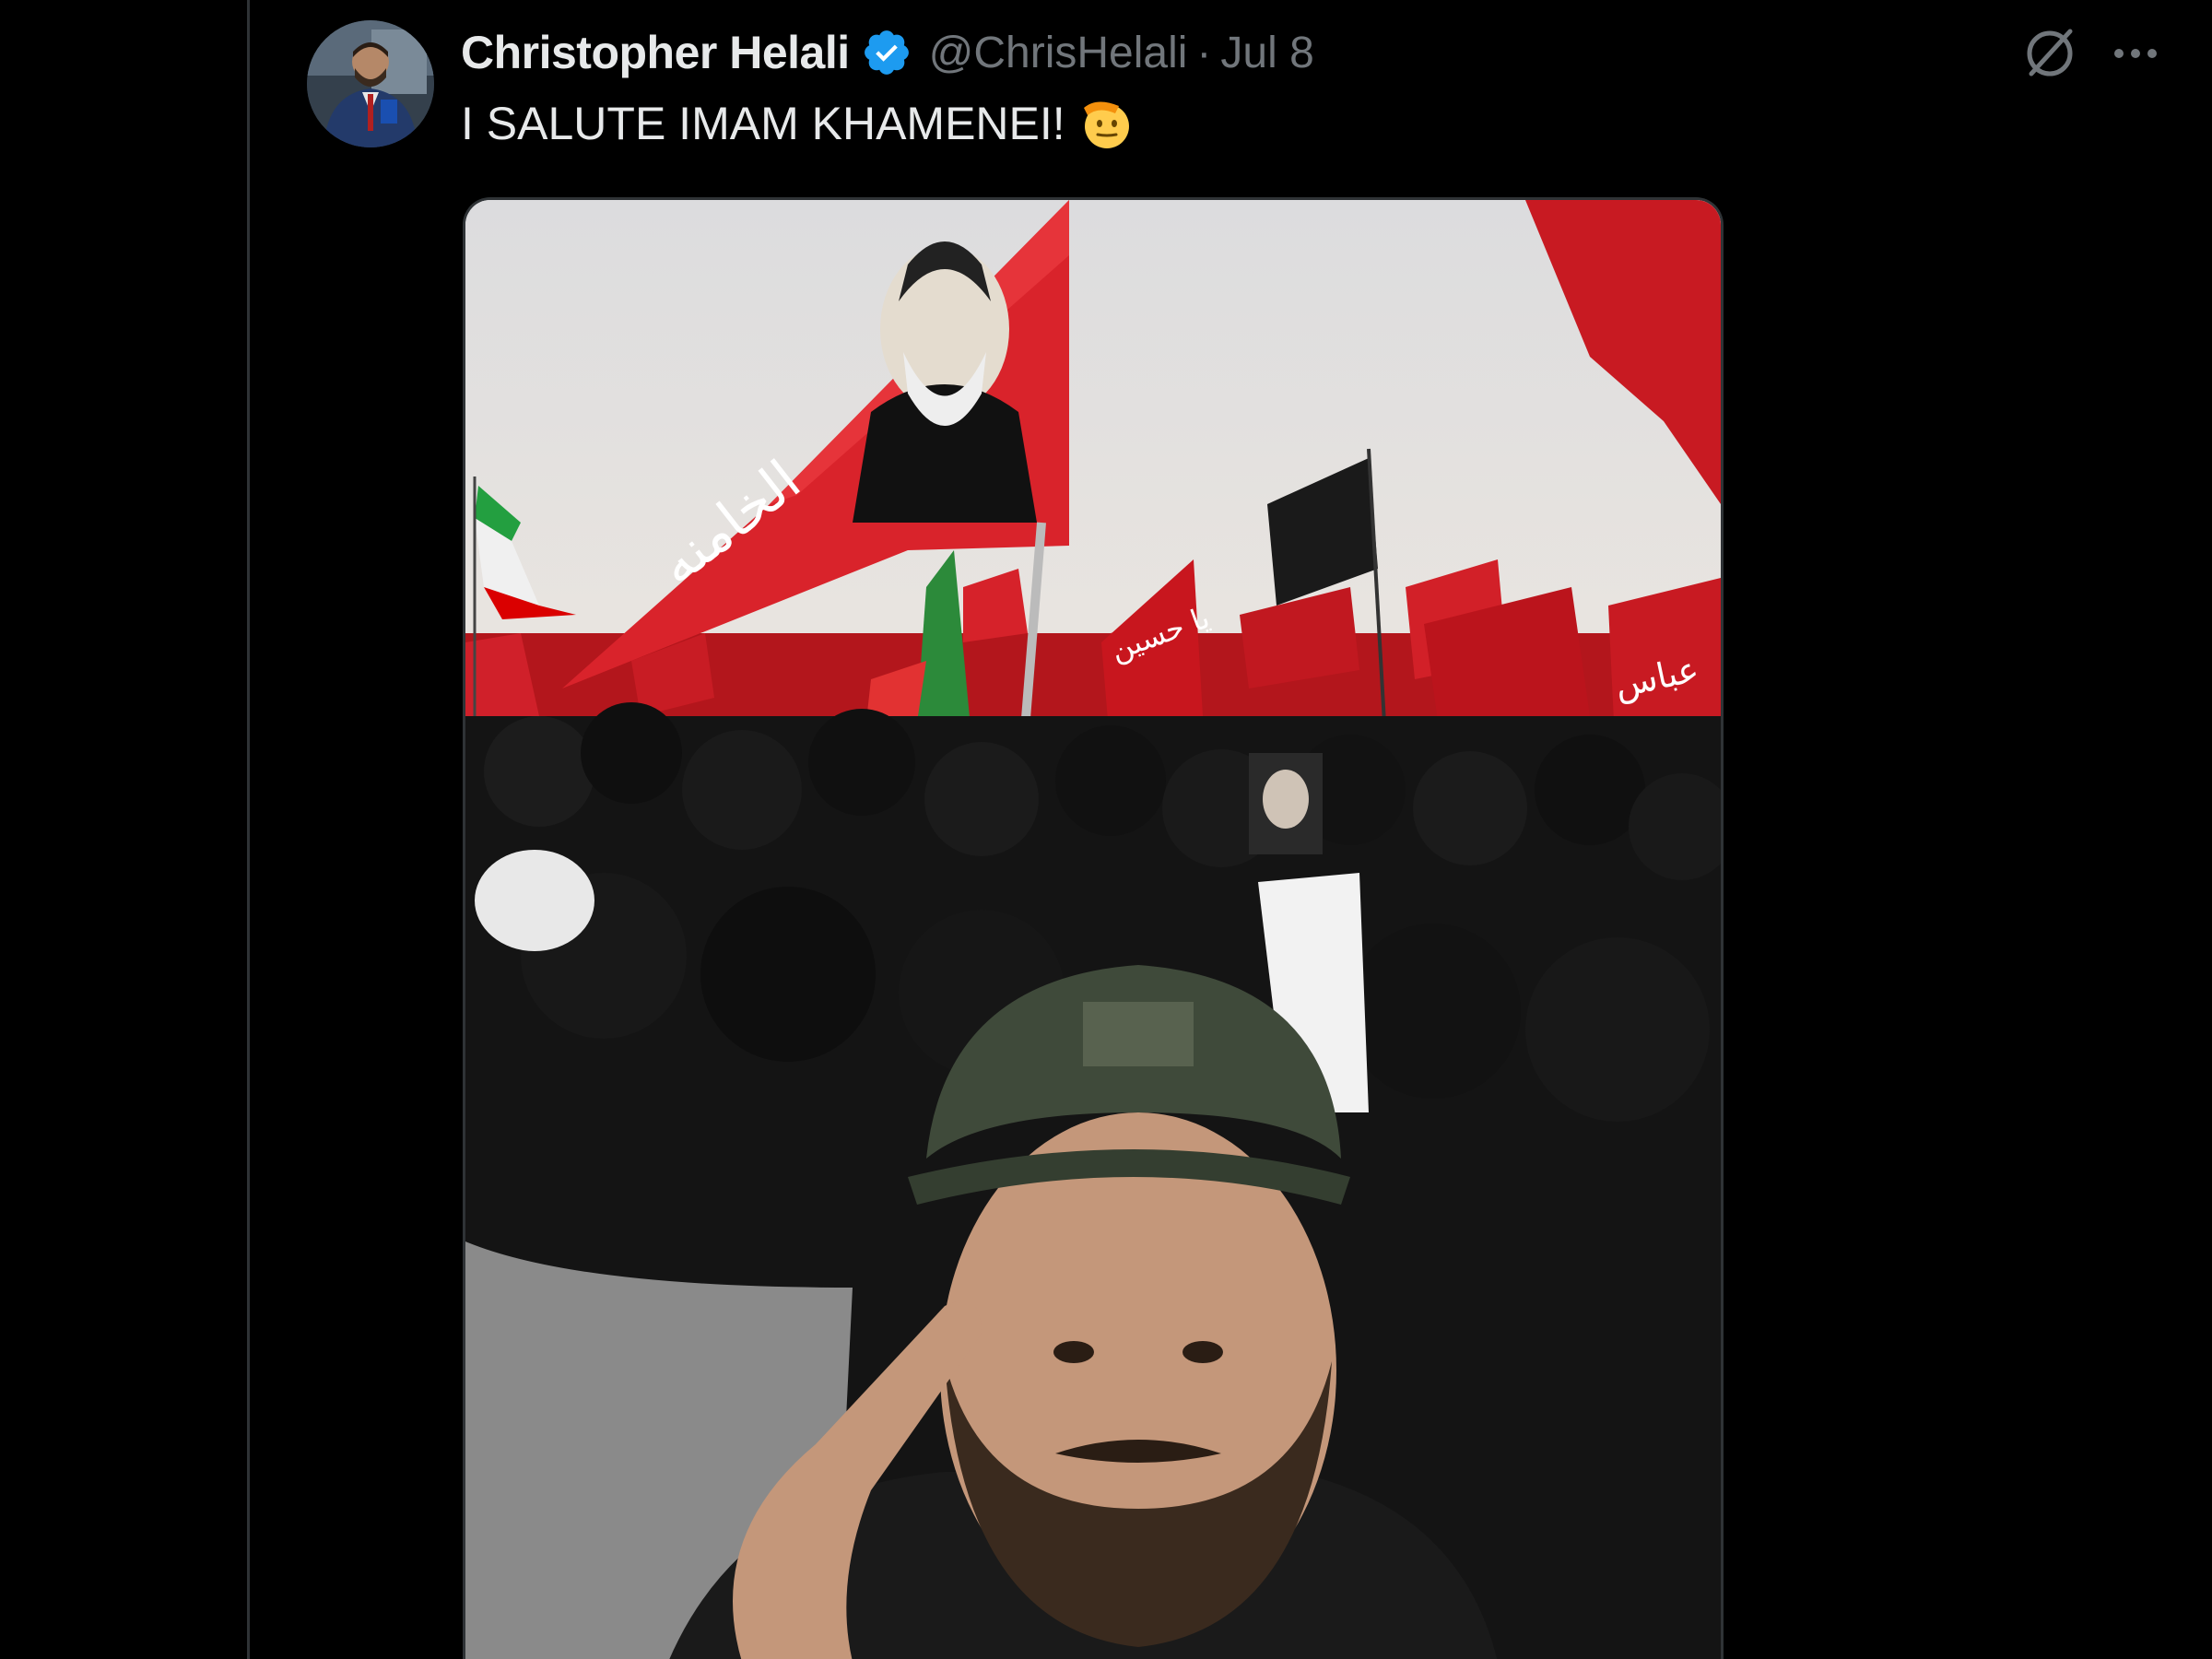 The height and width of the screenshot is (1659, 2212). Describe the element at coordinates (2135, 53) in the screenshot. I see `more-options-icon` at that location.